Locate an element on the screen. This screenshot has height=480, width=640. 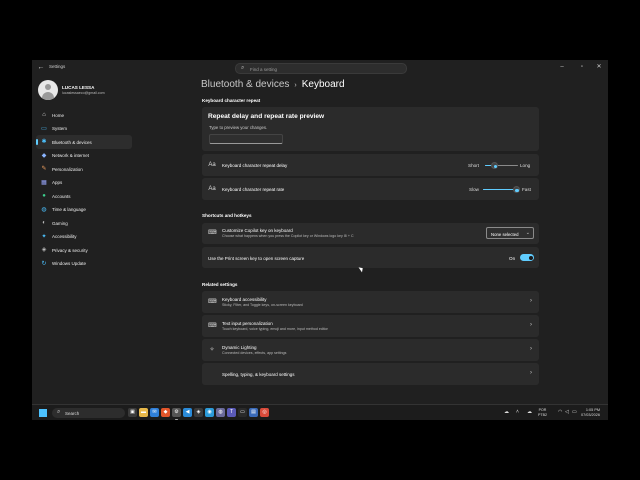
sidebar-item-windows-update: ↻ Windows Update is located at coordinates (84, 264).